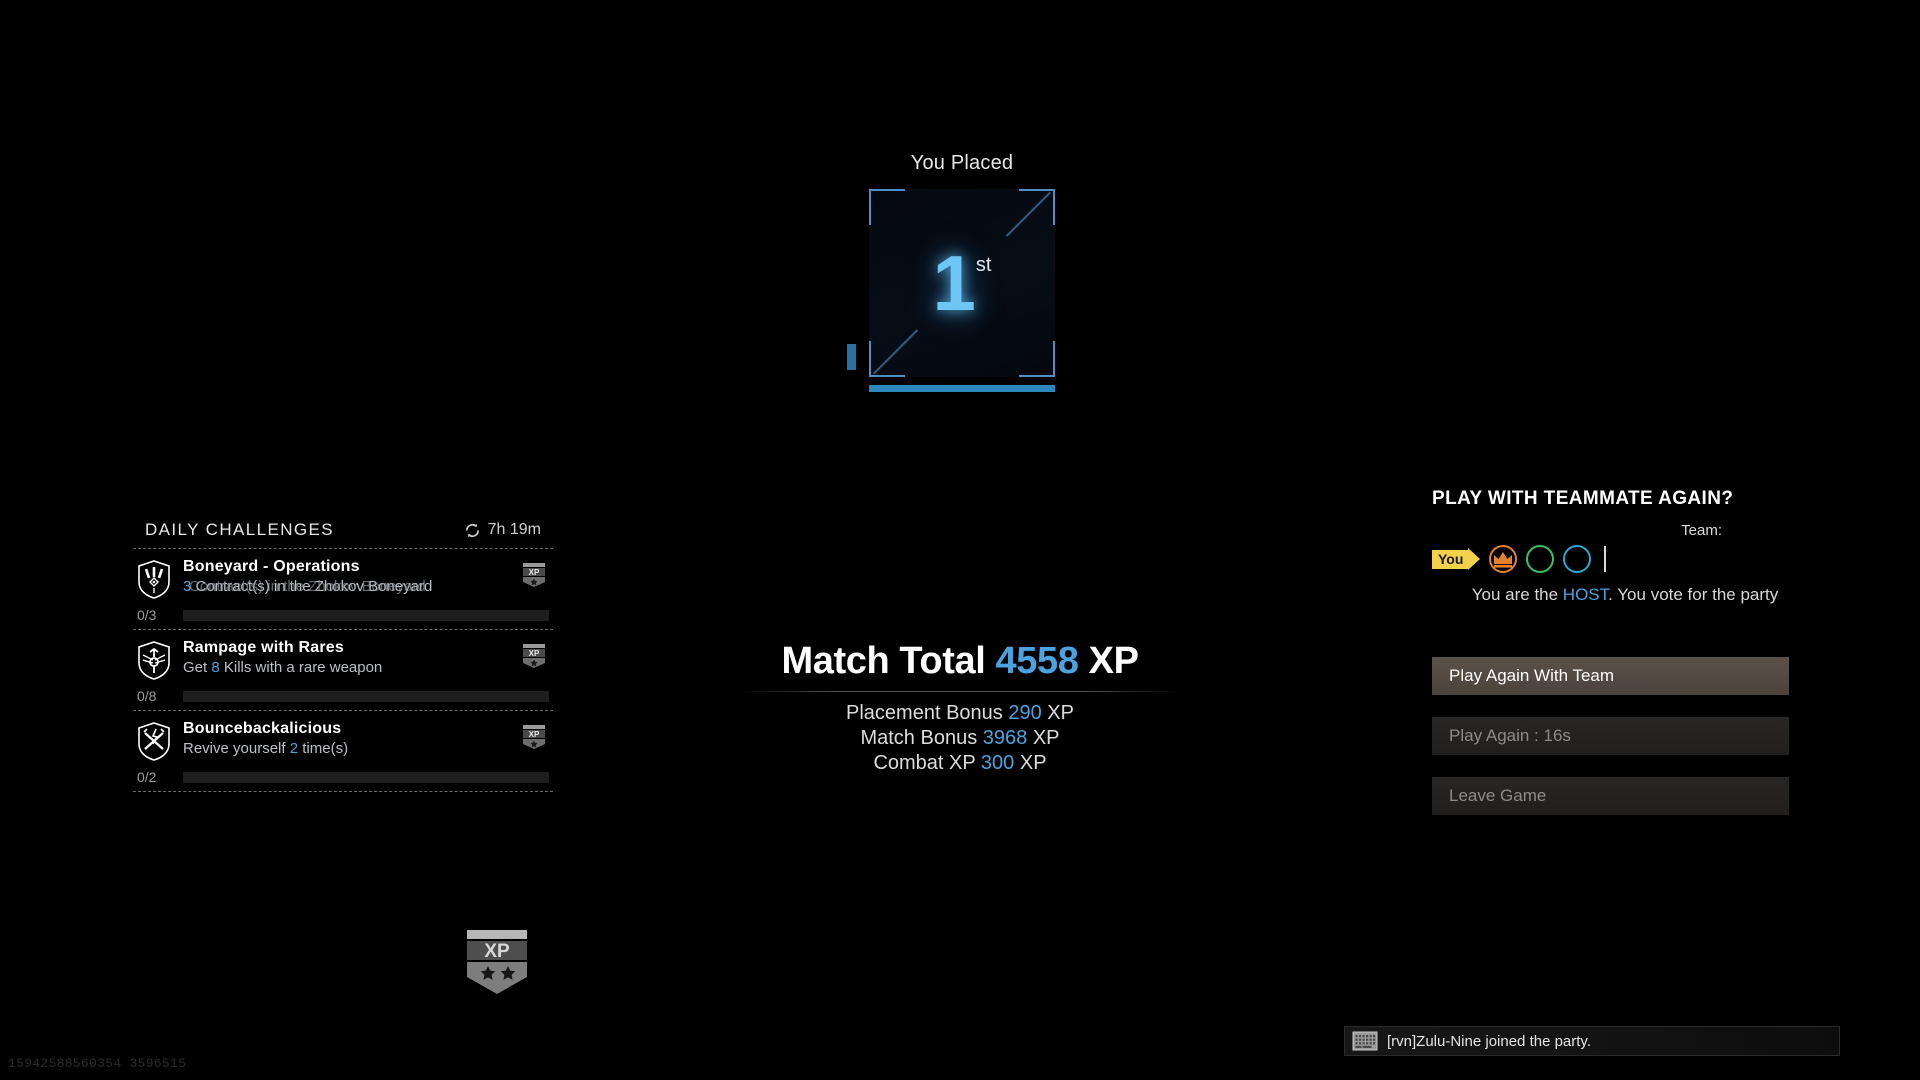 The width and height of the screenshot is (1920, 1080). What do you see at coordinates (921, 738) in the screenshot?
I see `match-bonus-label: Match Bonus` at bounding box center [921, 738].